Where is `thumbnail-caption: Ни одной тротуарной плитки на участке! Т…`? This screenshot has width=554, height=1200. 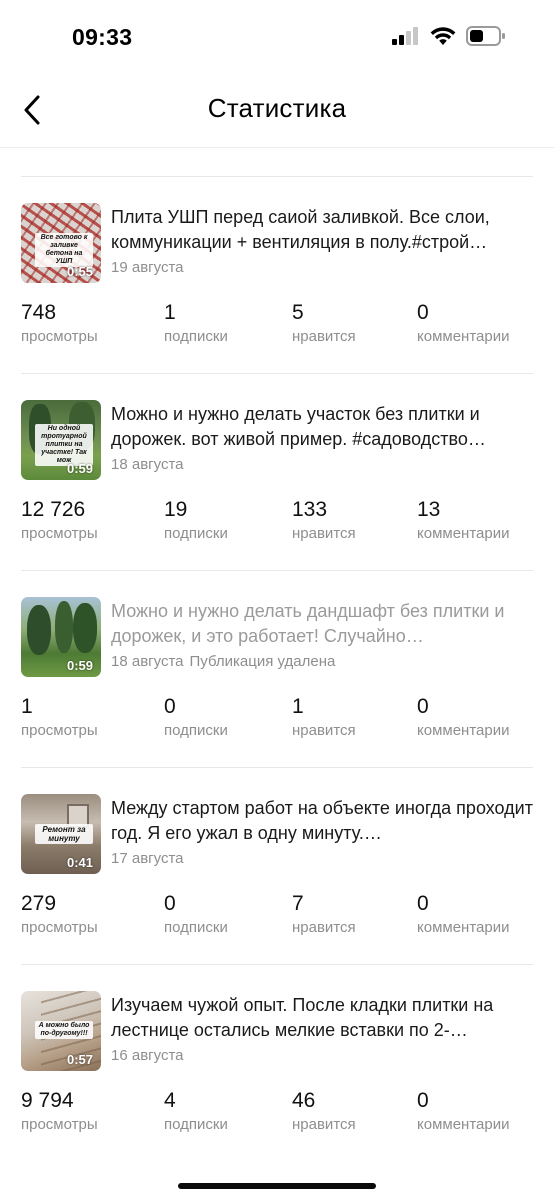
thumbnail-caption: Ни одной тротуарной плитки на участке! Т… is located at coordinates (64, 445).